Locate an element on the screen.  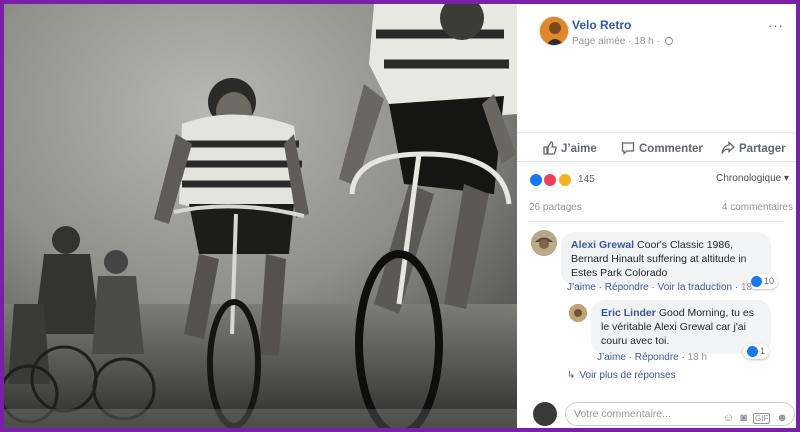
current-user-avatar is located at coordinates (545, 414).